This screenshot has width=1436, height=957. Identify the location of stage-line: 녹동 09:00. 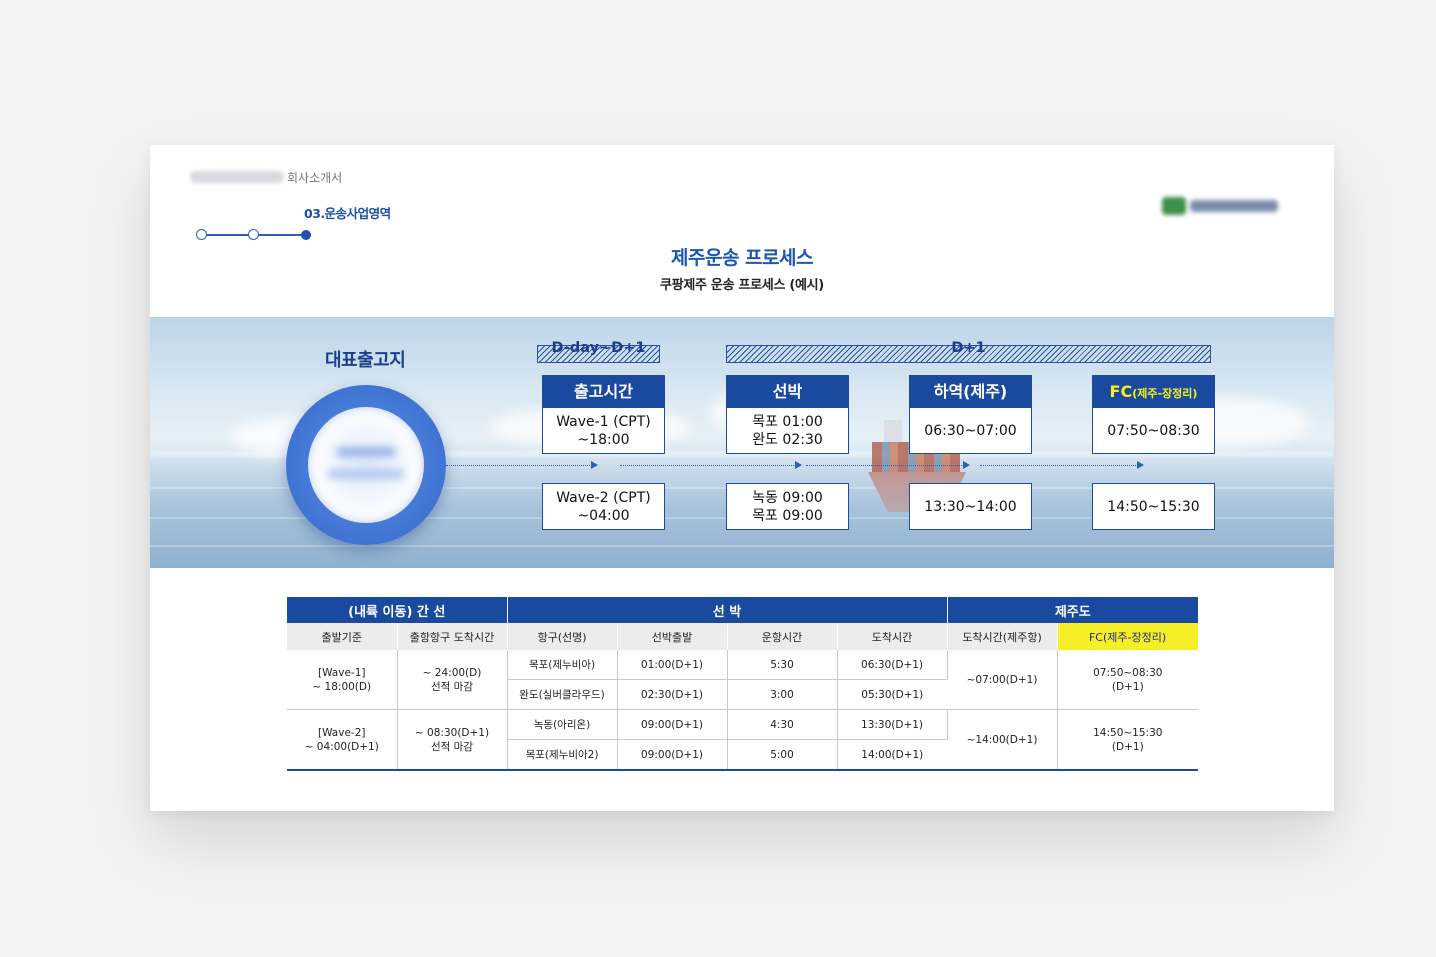
(787, 497).